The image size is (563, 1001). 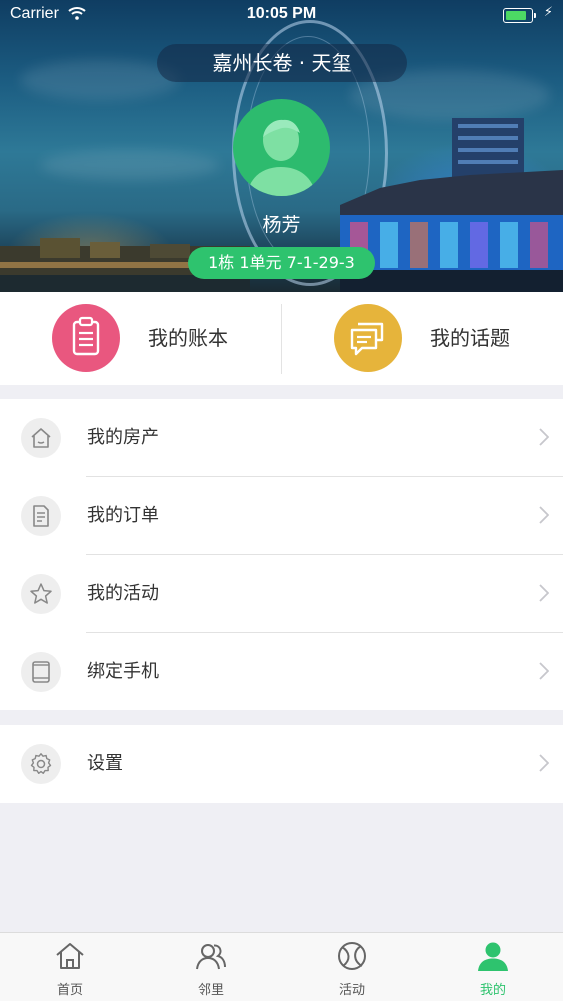 I want to click on menu-item-bind-phone: 绑定手机, so click(x=281, y=672).